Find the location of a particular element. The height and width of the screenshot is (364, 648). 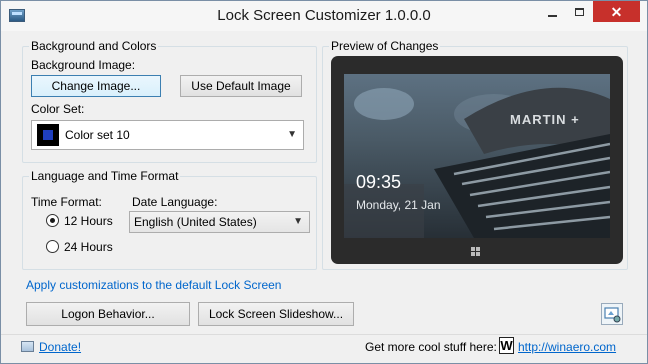

windows-logo-icon is located at coordinates (476, 252).